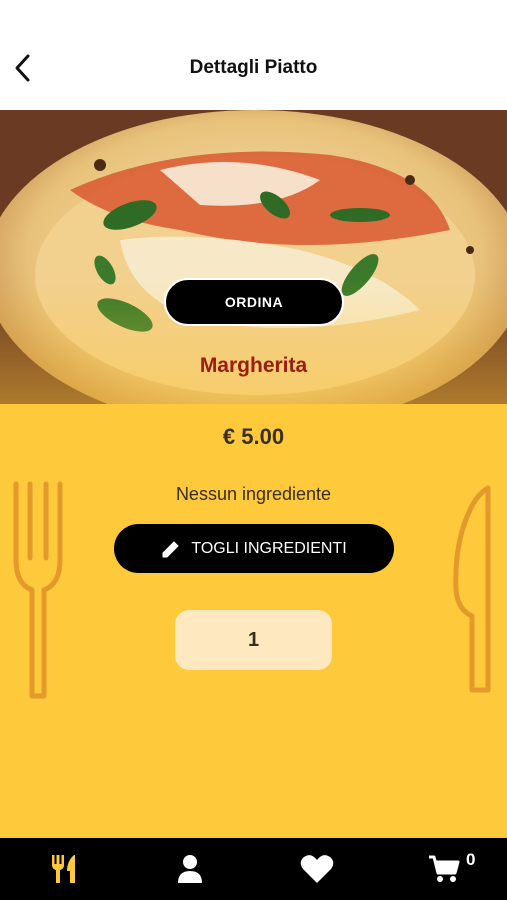  What do you see at coordinates (253, 494) in the screenshot?
I see `ingredients-text: Nessun ingrediente` at bounding box center [253, 494].